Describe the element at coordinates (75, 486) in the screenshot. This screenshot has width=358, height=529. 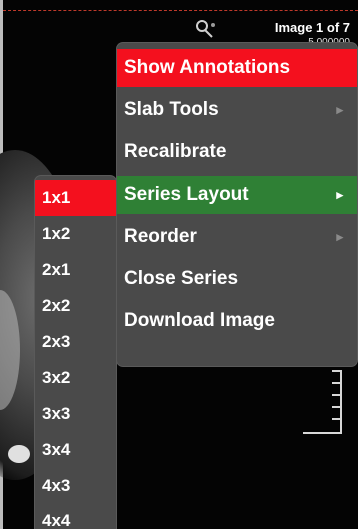
I see `layout-option: 4x3` at that location.